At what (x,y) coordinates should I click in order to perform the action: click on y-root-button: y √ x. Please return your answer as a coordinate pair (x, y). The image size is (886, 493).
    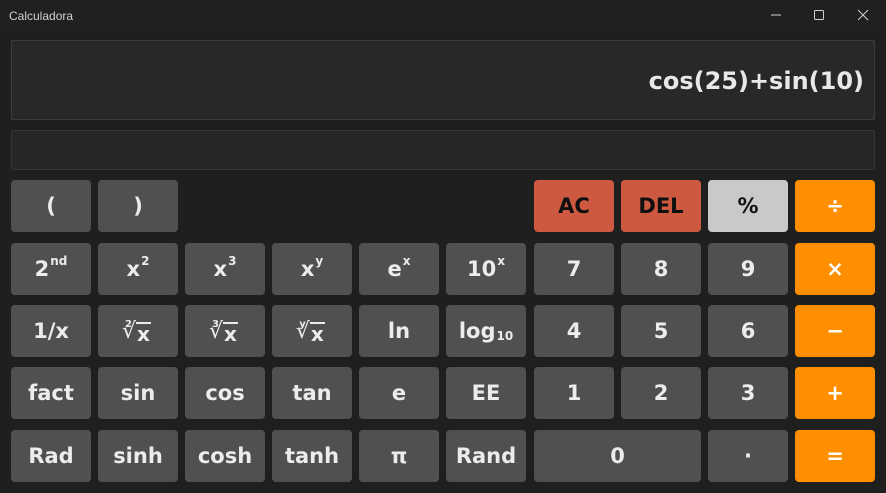
    Looking at the image, I should click on (312, 331).